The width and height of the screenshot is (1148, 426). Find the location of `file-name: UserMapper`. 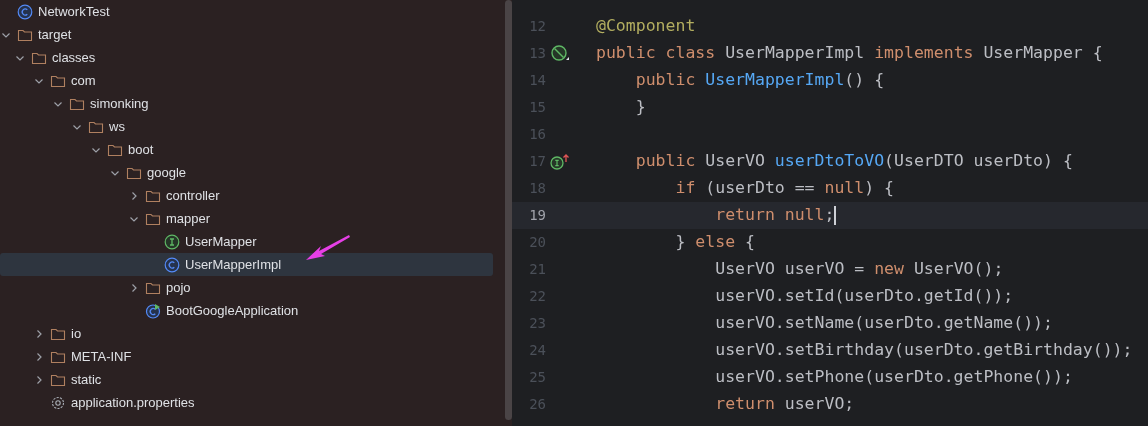

file-name: UserMapper is located at coordinates (221, 241).